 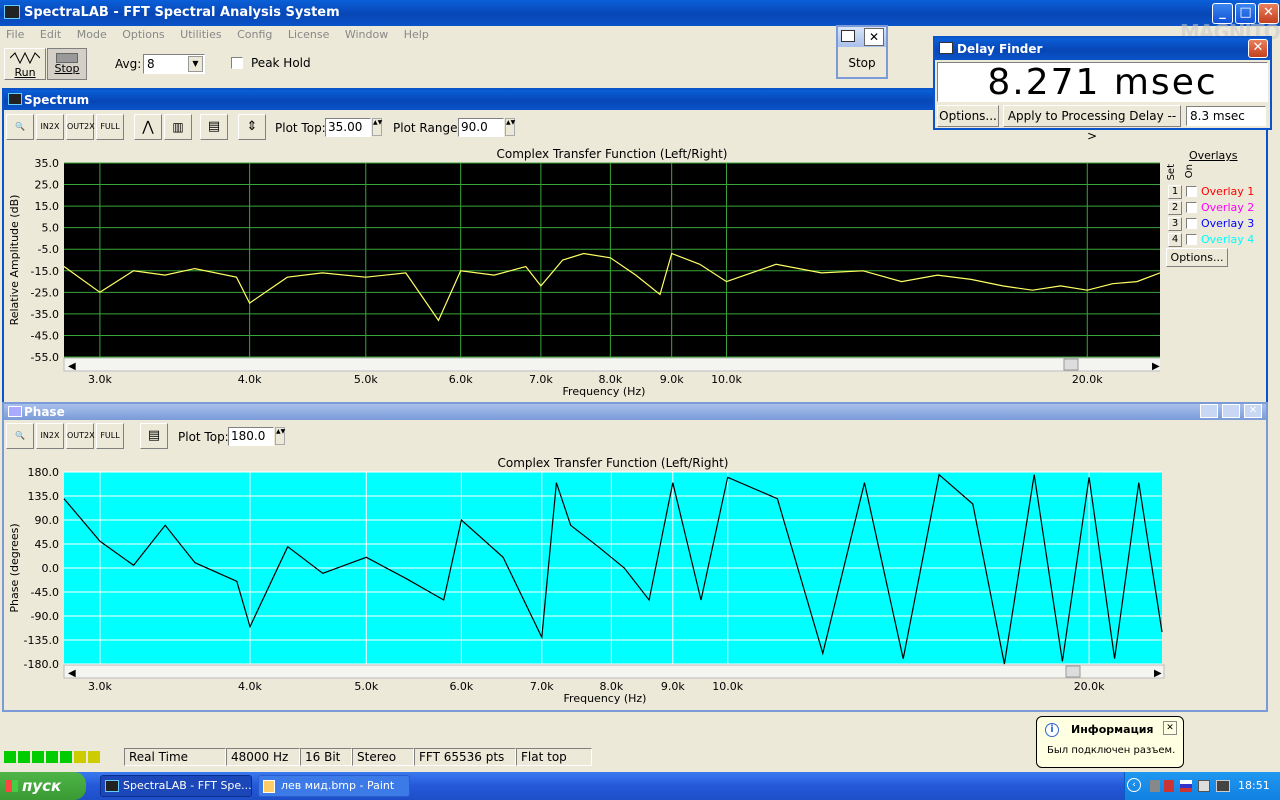 What do you see at coordinates (1110, 742) in the screenshot?
I see `notification-balloon: i Информация ✕ Был подключен разъем.` at bounding box center [1110, 742].